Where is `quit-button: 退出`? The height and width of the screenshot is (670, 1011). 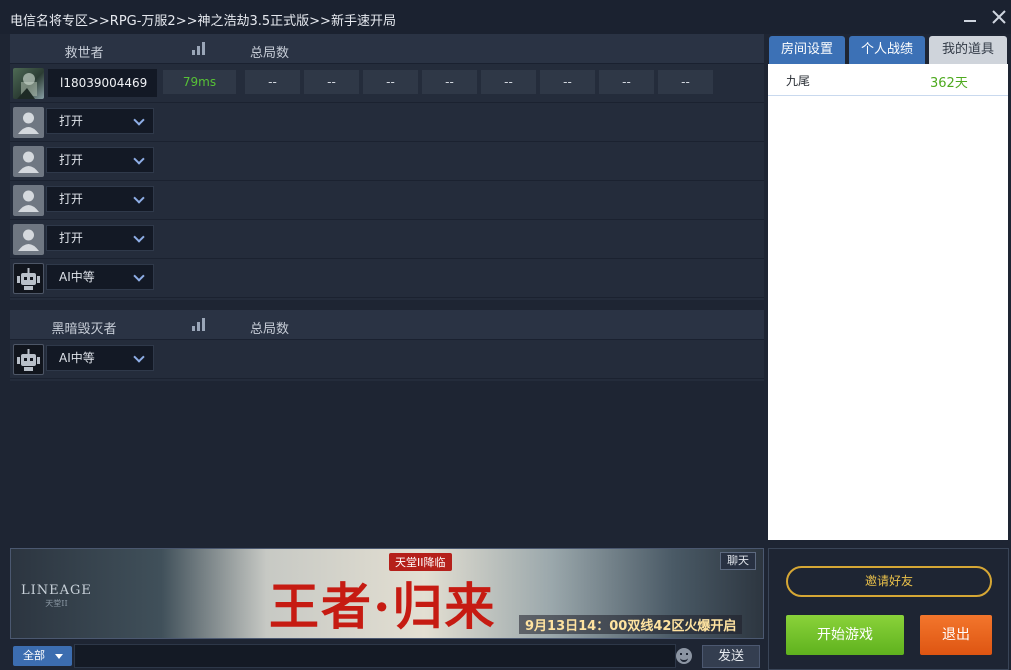
quit-button: 退出 is located at coordinates (956, 635).